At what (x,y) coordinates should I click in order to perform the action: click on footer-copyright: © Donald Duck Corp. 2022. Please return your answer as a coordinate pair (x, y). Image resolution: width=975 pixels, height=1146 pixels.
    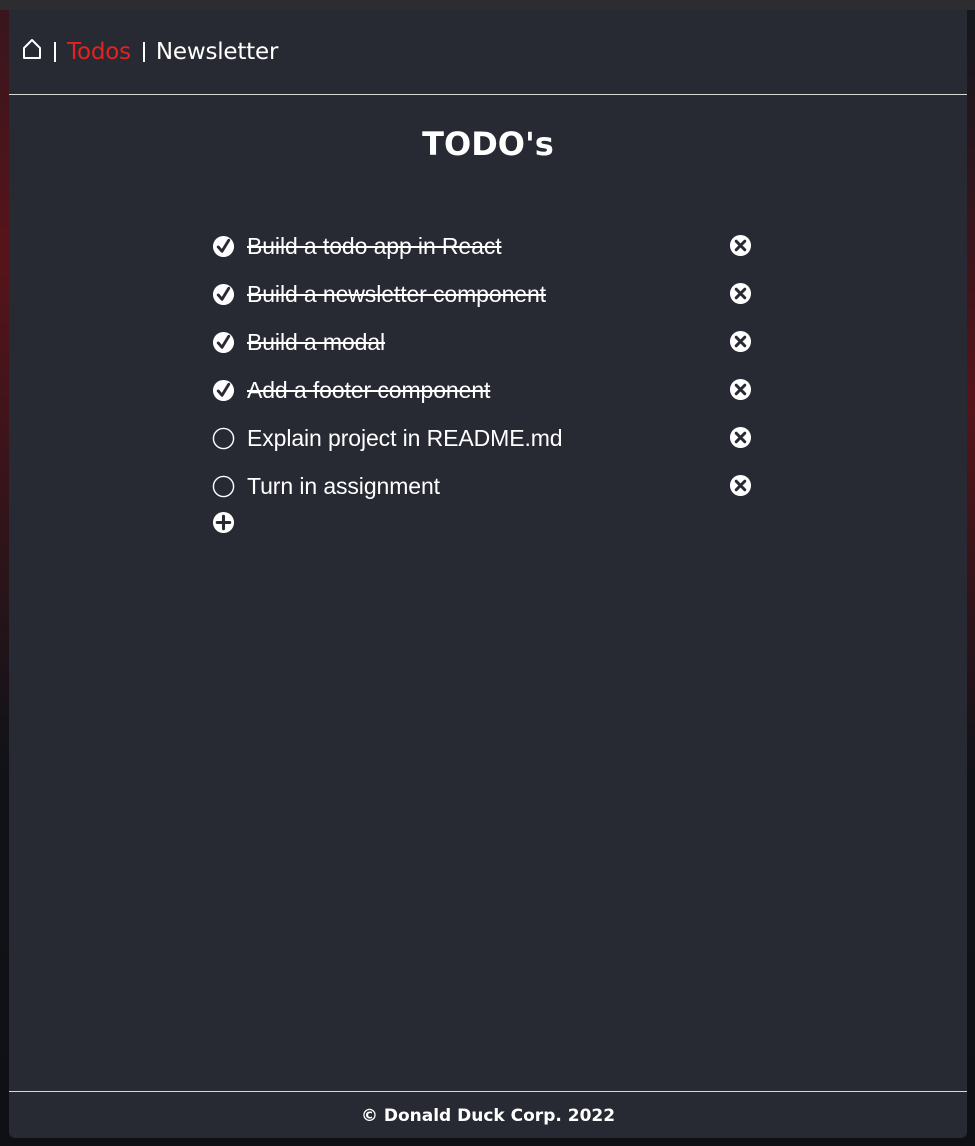
    Looking at the image, I should click on (488, 1115).